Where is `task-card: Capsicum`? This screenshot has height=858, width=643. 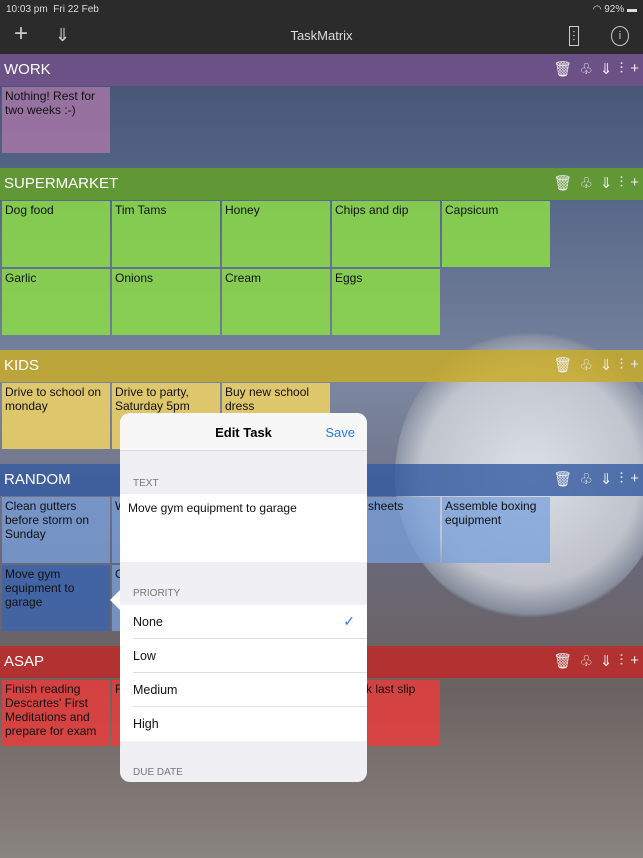 task-card: Capsicum is located at coordinates (496, 234).